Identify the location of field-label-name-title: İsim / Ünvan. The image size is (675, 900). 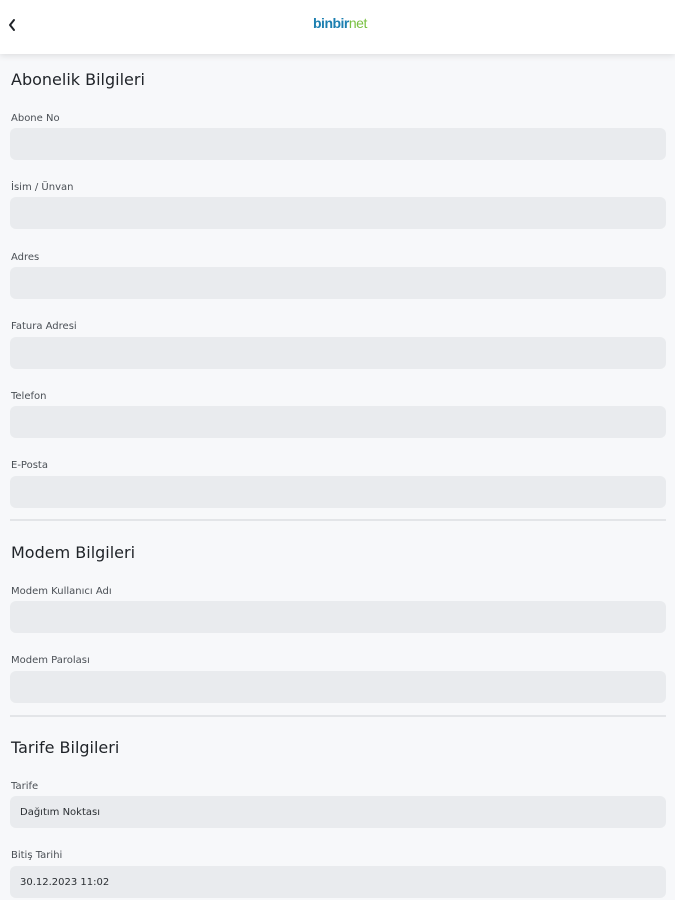
(42, 187).